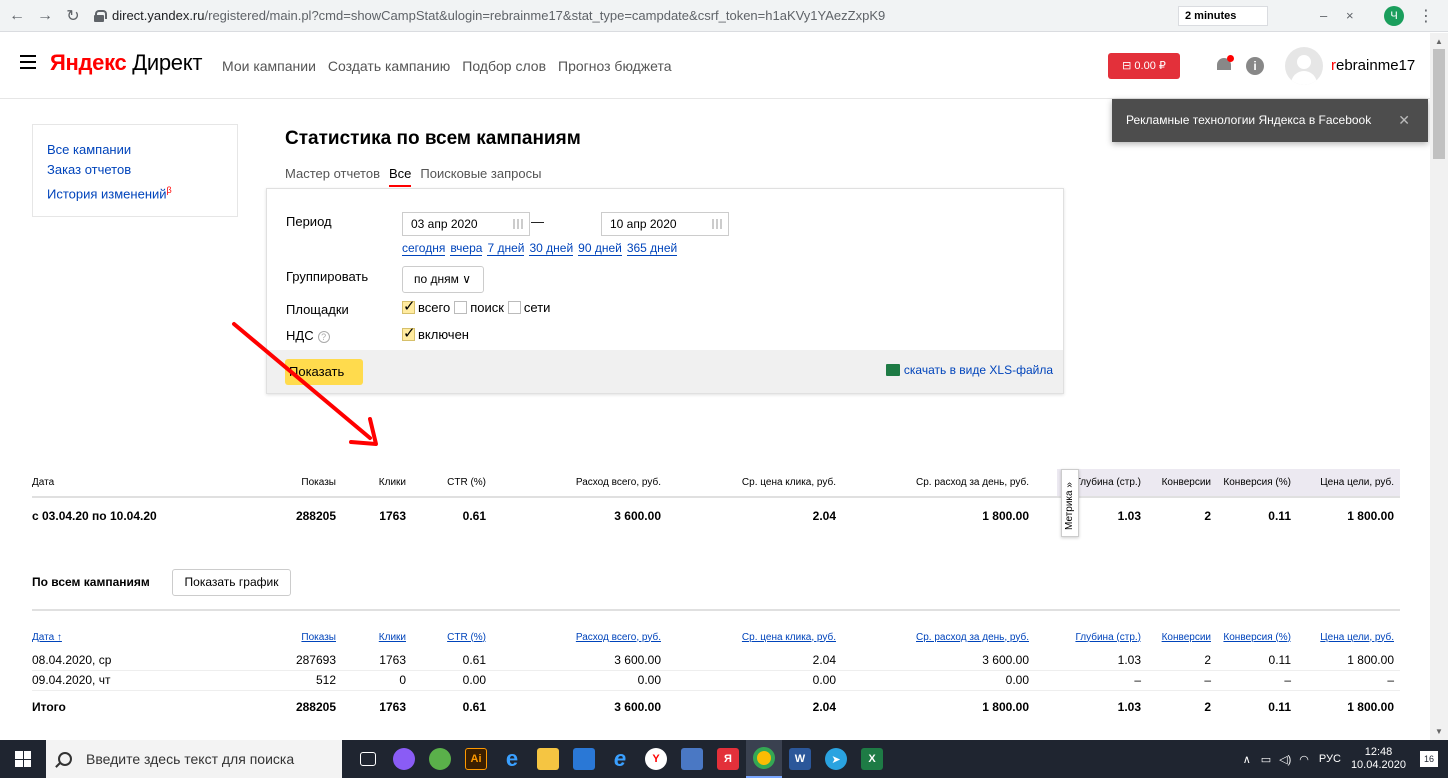 The width and height of the screenshot is (1448, 778). Describe the element at coordinates (377, 637) in the screenshot. I see `sort-clicks: Клики` at that location.